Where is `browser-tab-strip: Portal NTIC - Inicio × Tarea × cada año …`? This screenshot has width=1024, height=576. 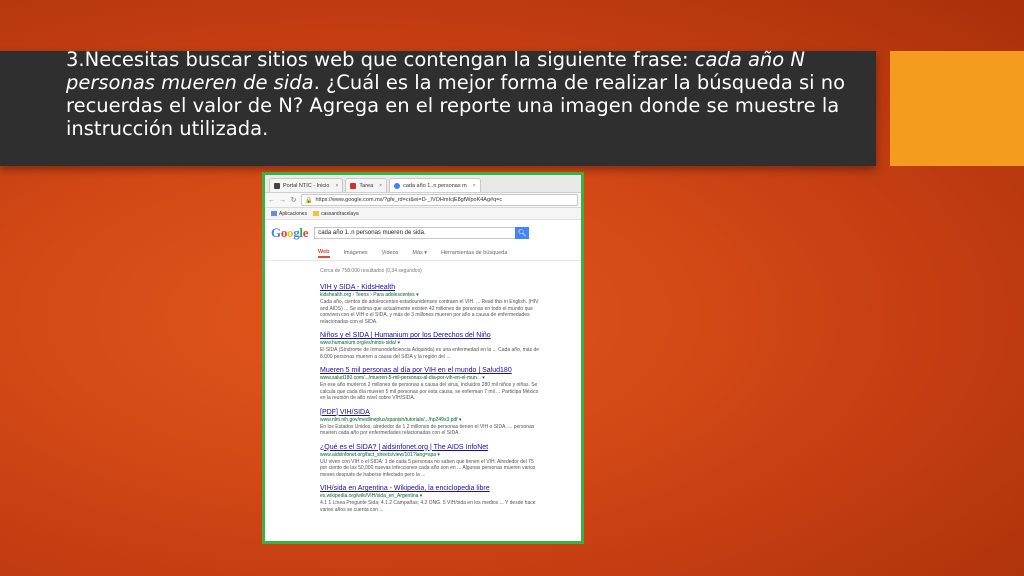
browser-tab-strip: Portal NTIC - Inicio × Tarea × cada año … is located at coordinates (423, 184).